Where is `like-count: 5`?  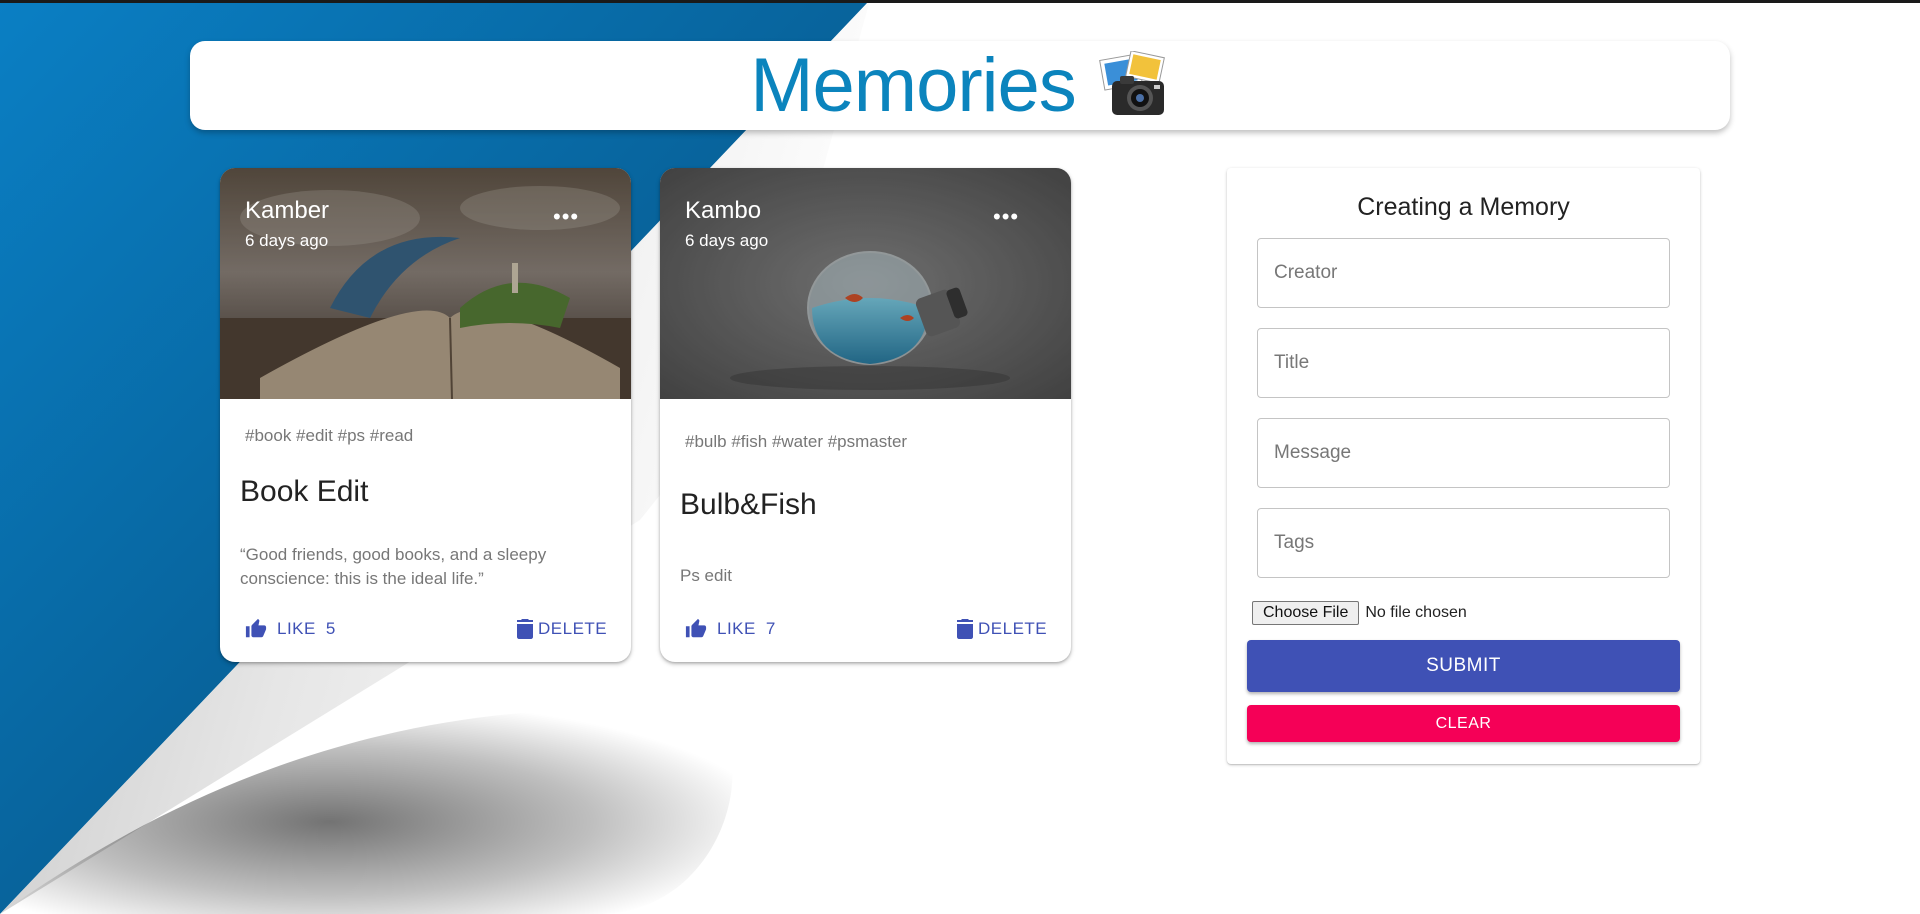 like-count: 5 is located at coordinates (330, 628).